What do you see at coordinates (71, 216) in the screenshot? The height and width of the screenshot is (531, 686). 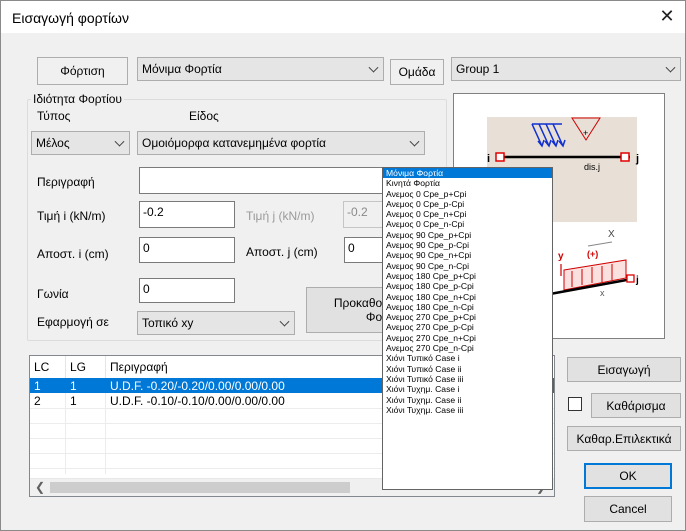 I see `value-i-label: Τιμή i (kN/m)` at bounding box center [71, 216].